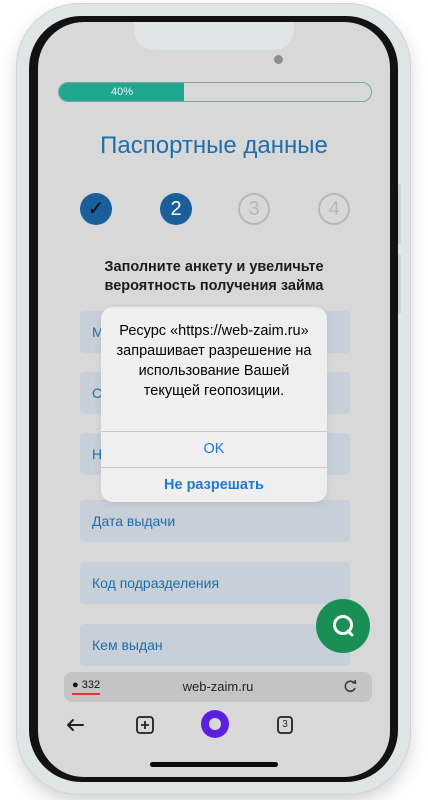 The image size is (428, 800). Describe the element at coordinates (214, 764) in the screenshot. I see `home-indicator` at that location.